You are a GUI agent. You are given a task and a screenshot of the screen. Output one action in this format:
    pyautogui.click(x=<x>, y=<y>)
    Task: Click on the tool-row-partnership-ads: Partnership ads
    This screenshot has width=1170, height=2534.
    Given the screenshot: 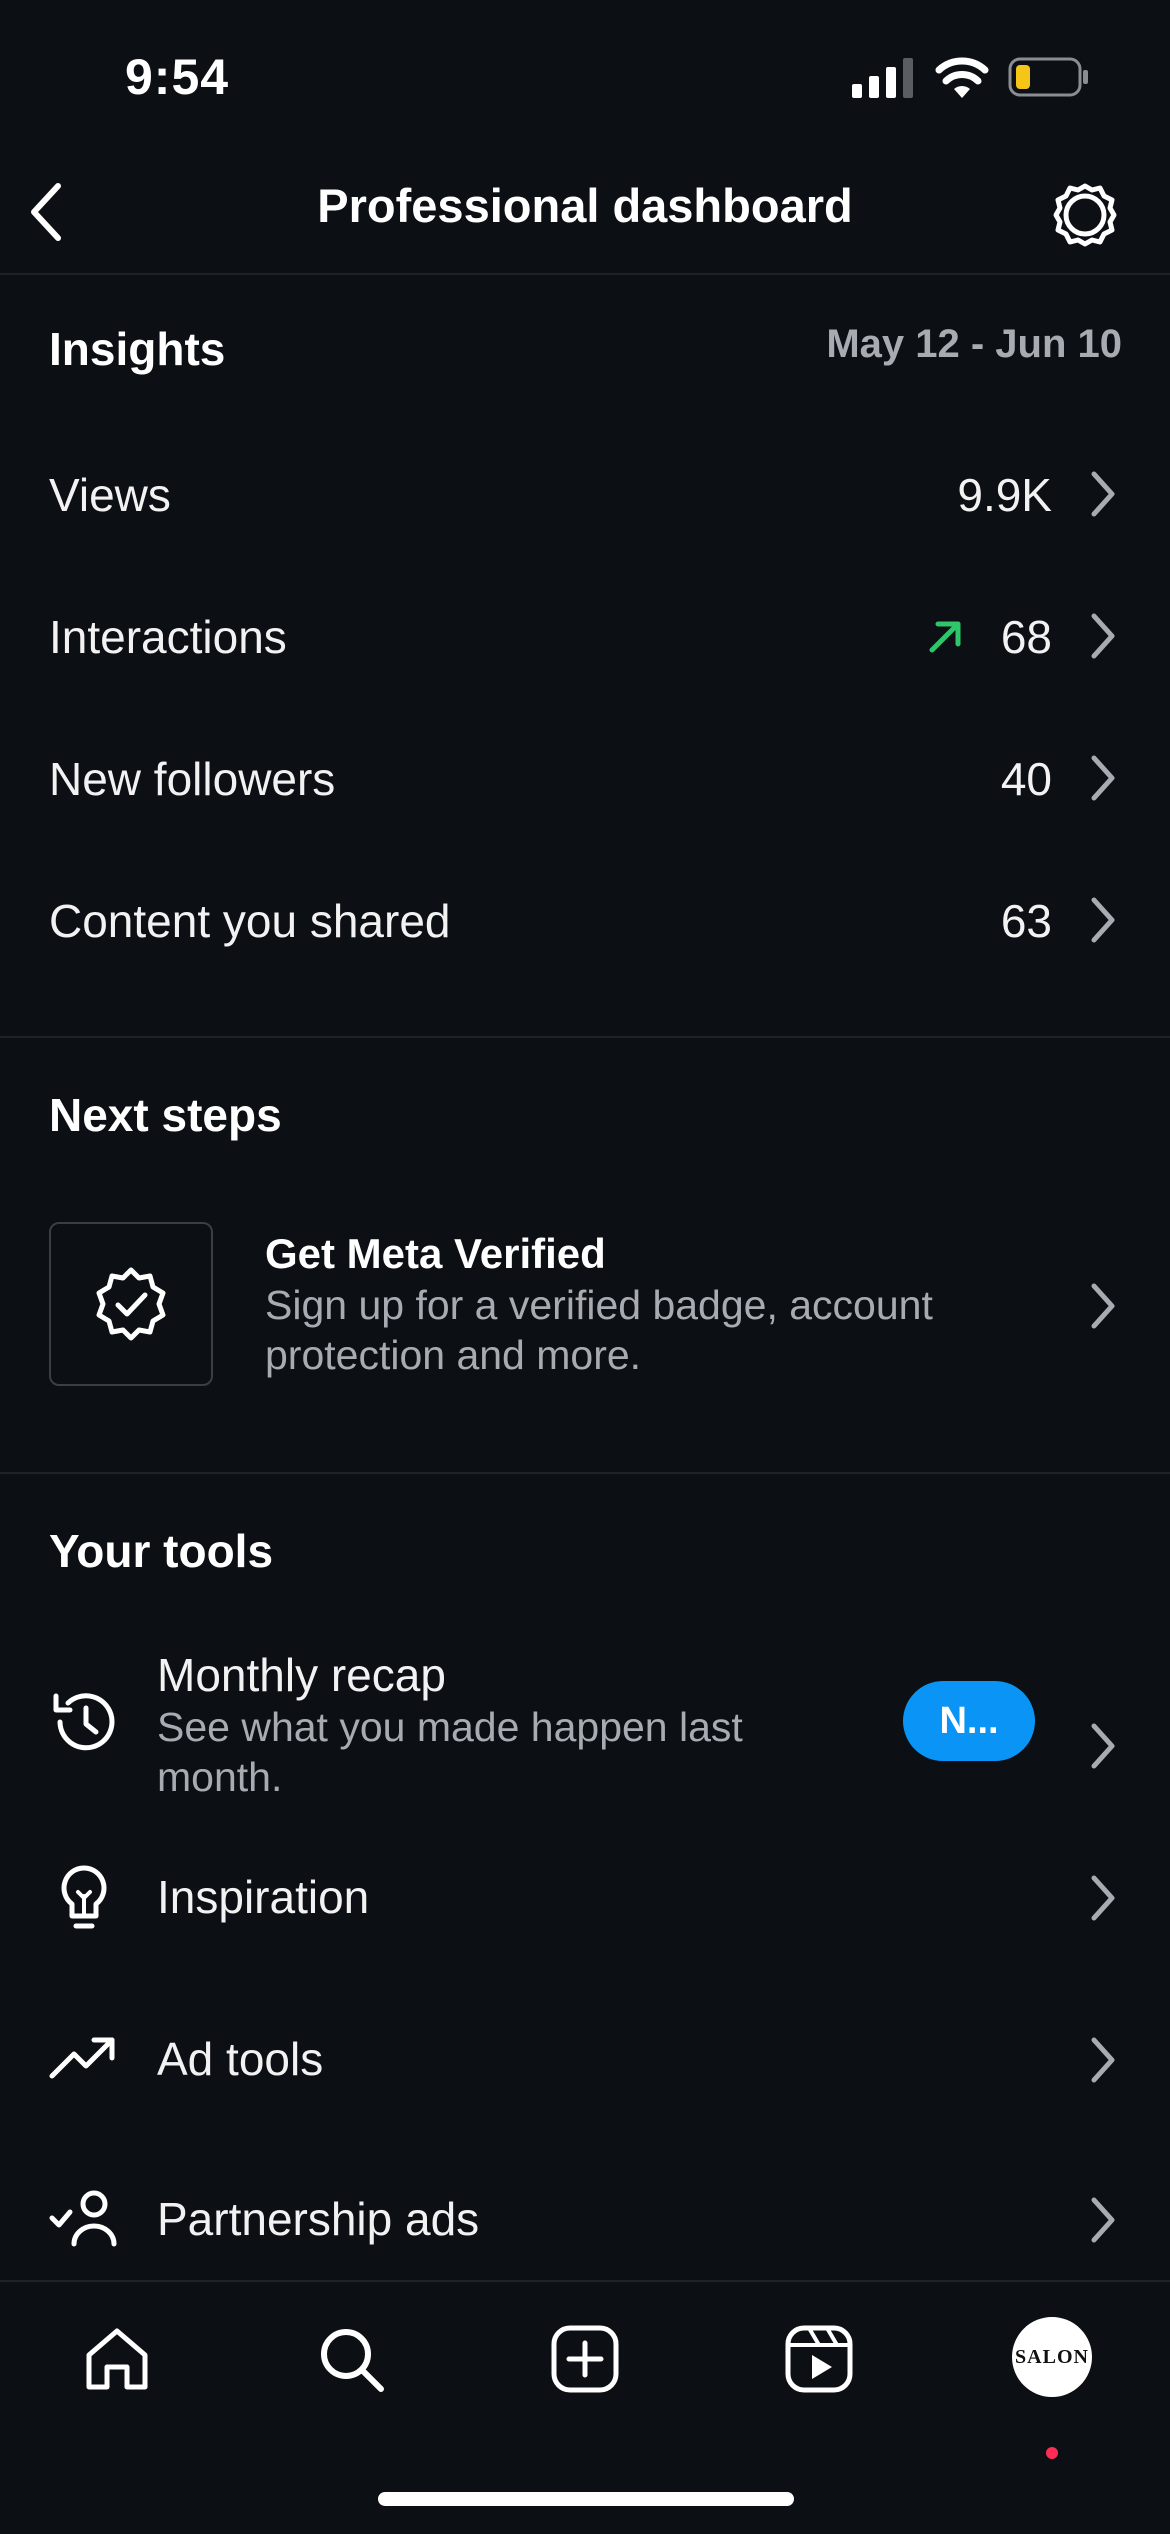 What is the action you would take?
    pyautogui.click(x=585, y=2224)
    